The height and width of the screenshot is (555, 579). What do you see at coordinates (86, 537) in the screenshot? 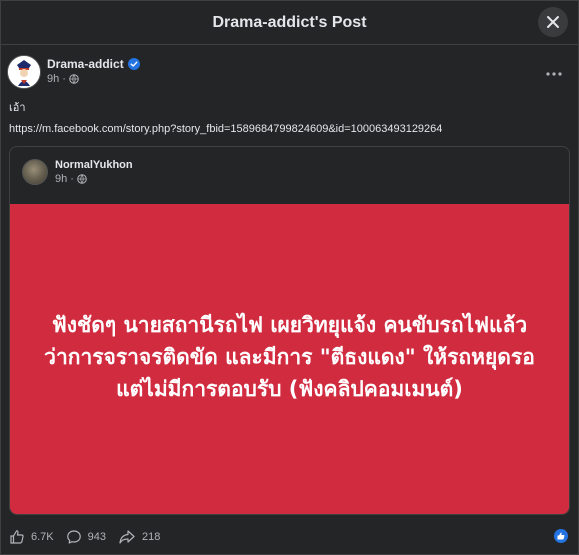
I see `comment-button: 943` at bounding box center [86, 537].